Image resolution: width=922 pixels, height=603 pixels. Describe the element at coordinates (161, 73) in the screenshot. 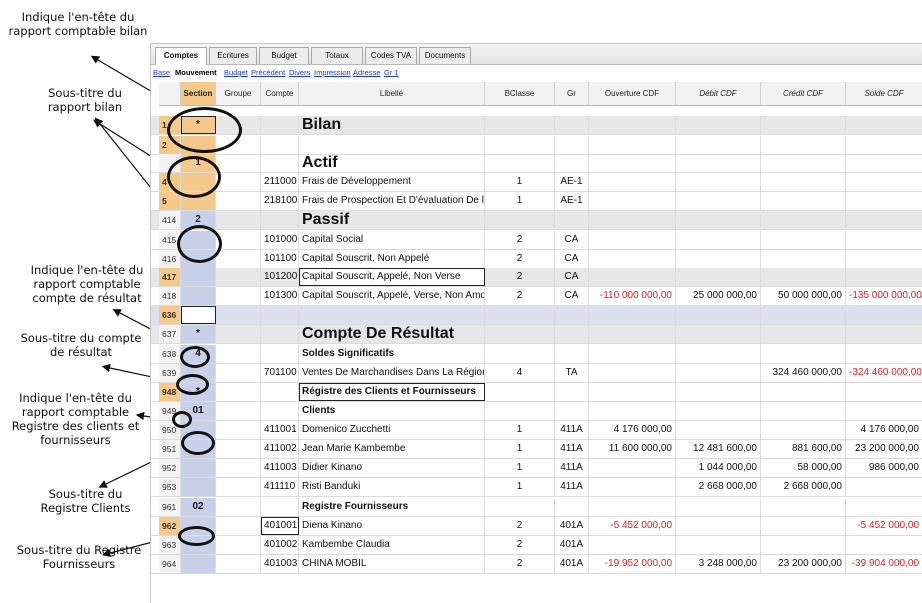

I see `view-base: Base` at that location.